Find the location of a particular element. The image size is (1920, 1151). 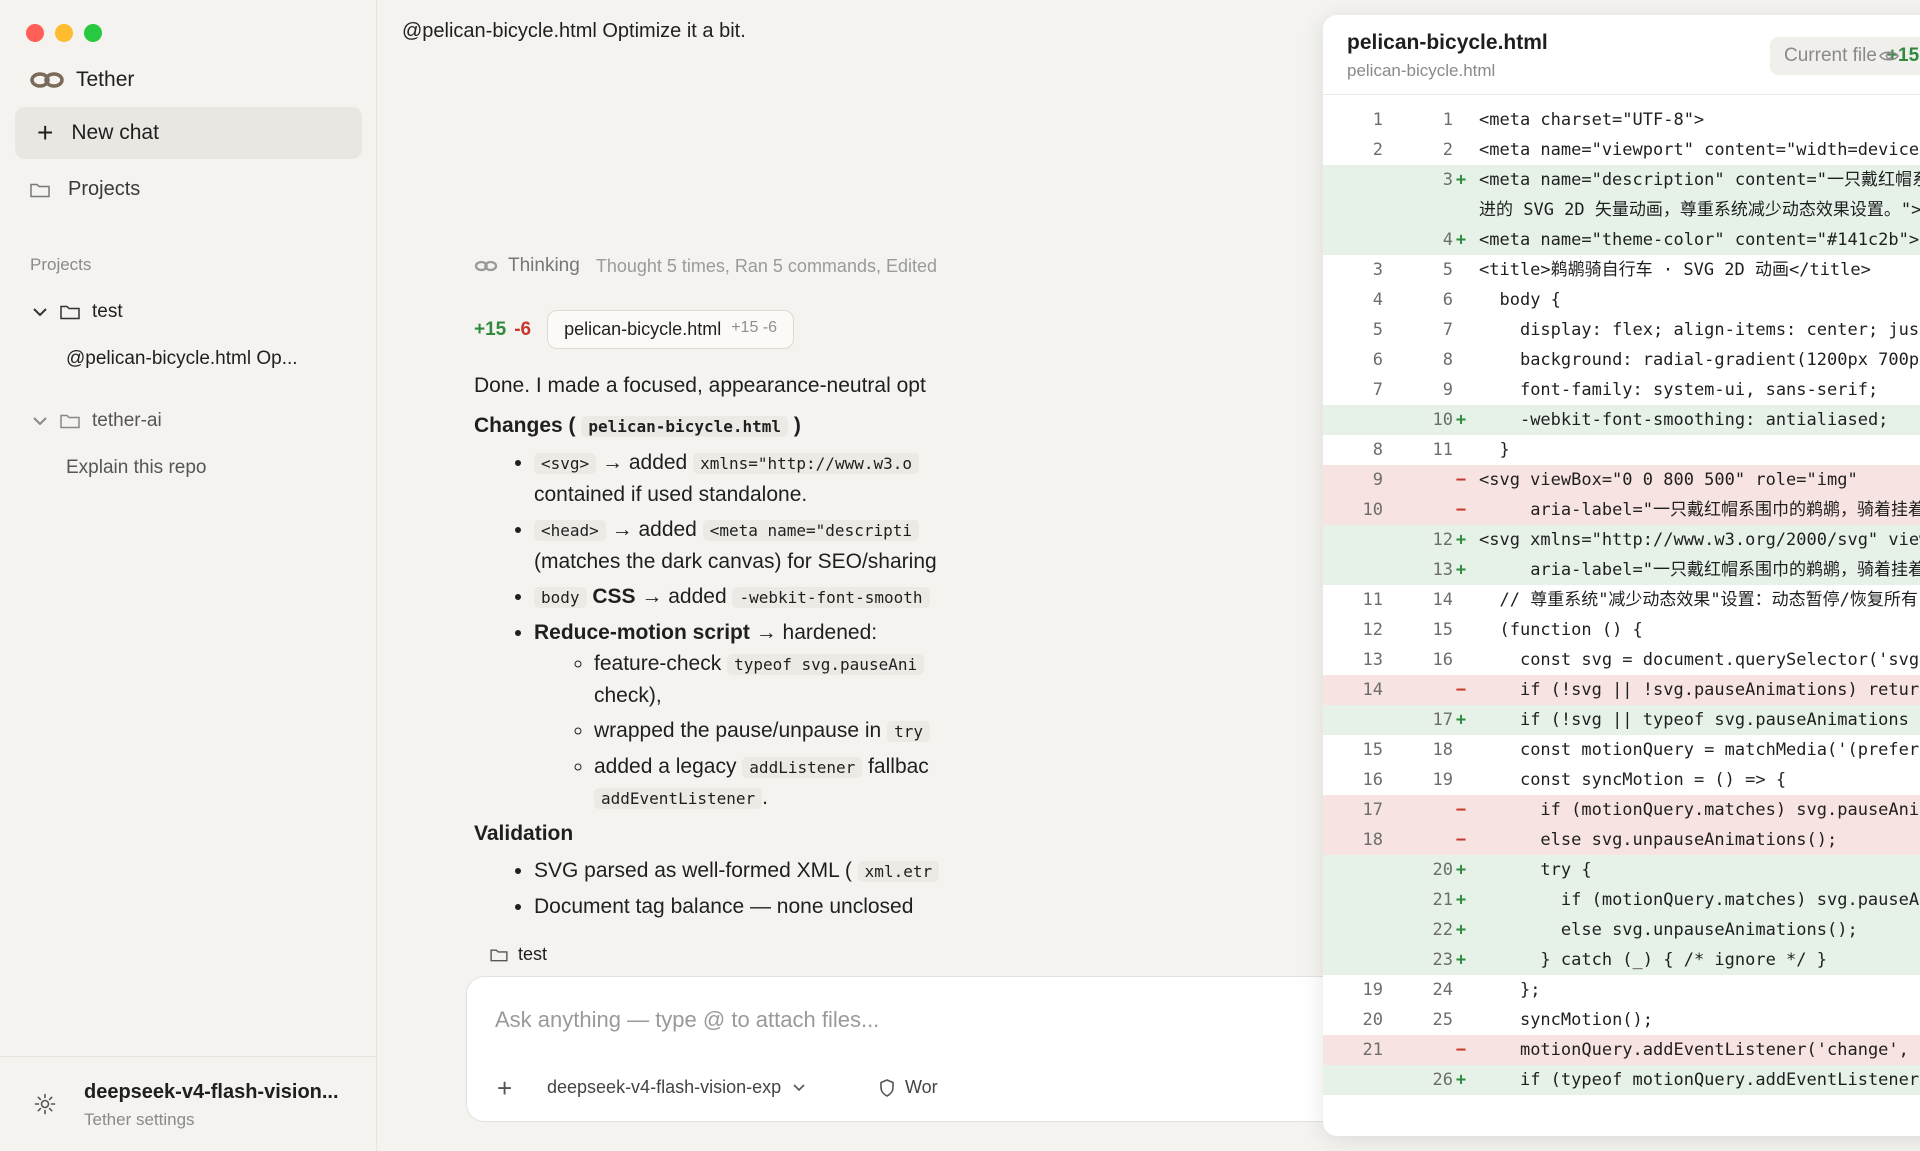

new-chat-label: New chat is located at coordinates (115, 132).